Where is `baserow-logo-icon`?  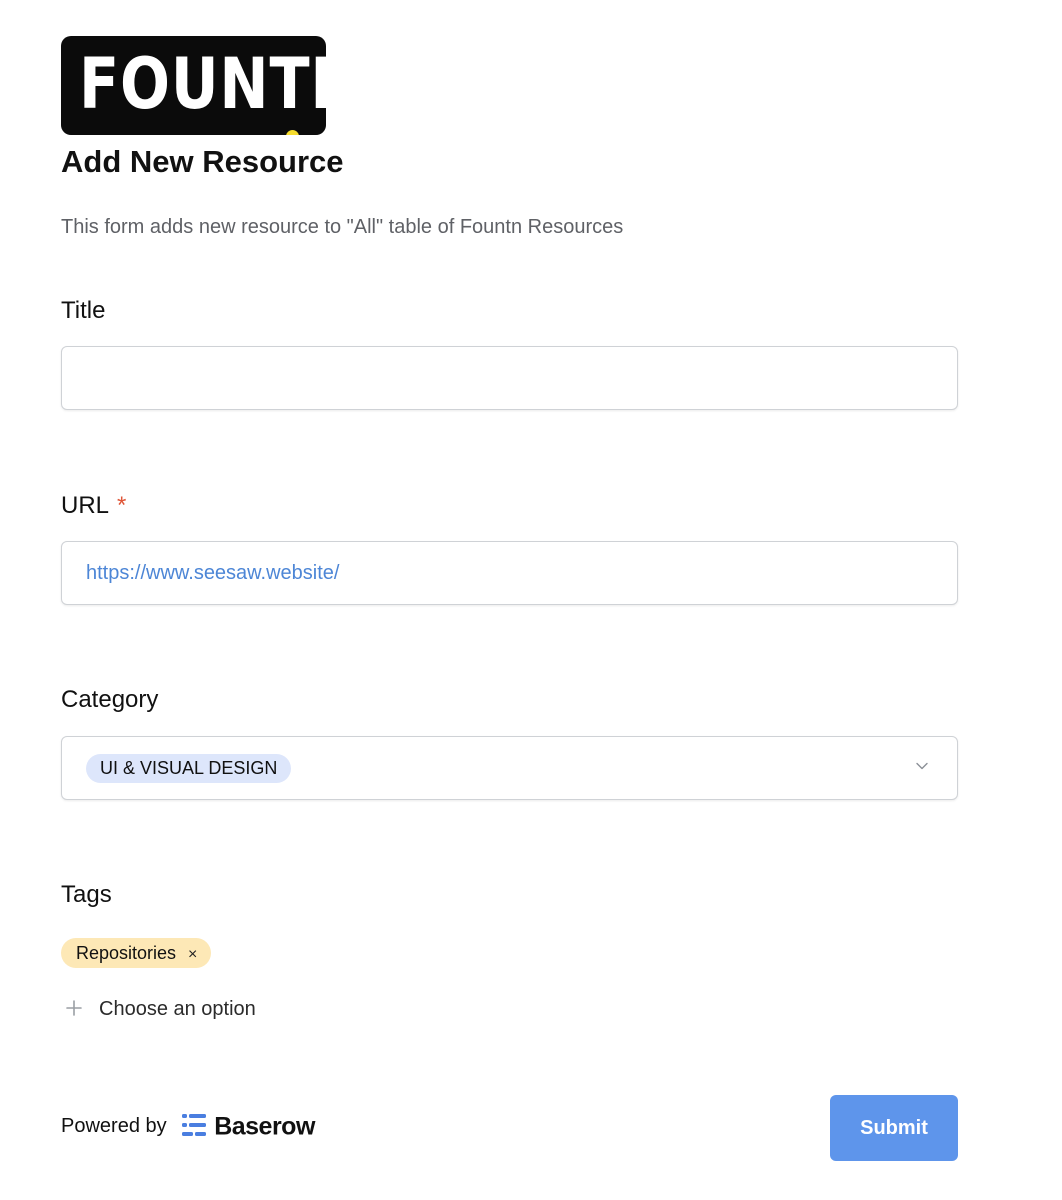 baserow-logo-icon is located at coordinates (194, 1124).